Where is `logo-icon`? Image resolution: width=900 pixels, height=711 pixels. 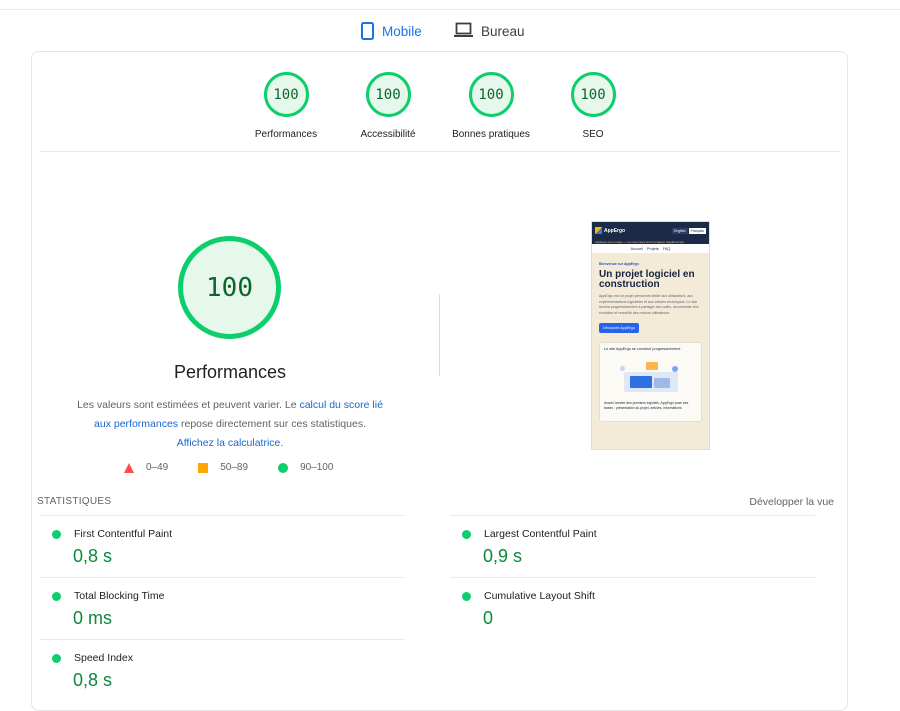 logo-icon is located at coordinates (598, 230).